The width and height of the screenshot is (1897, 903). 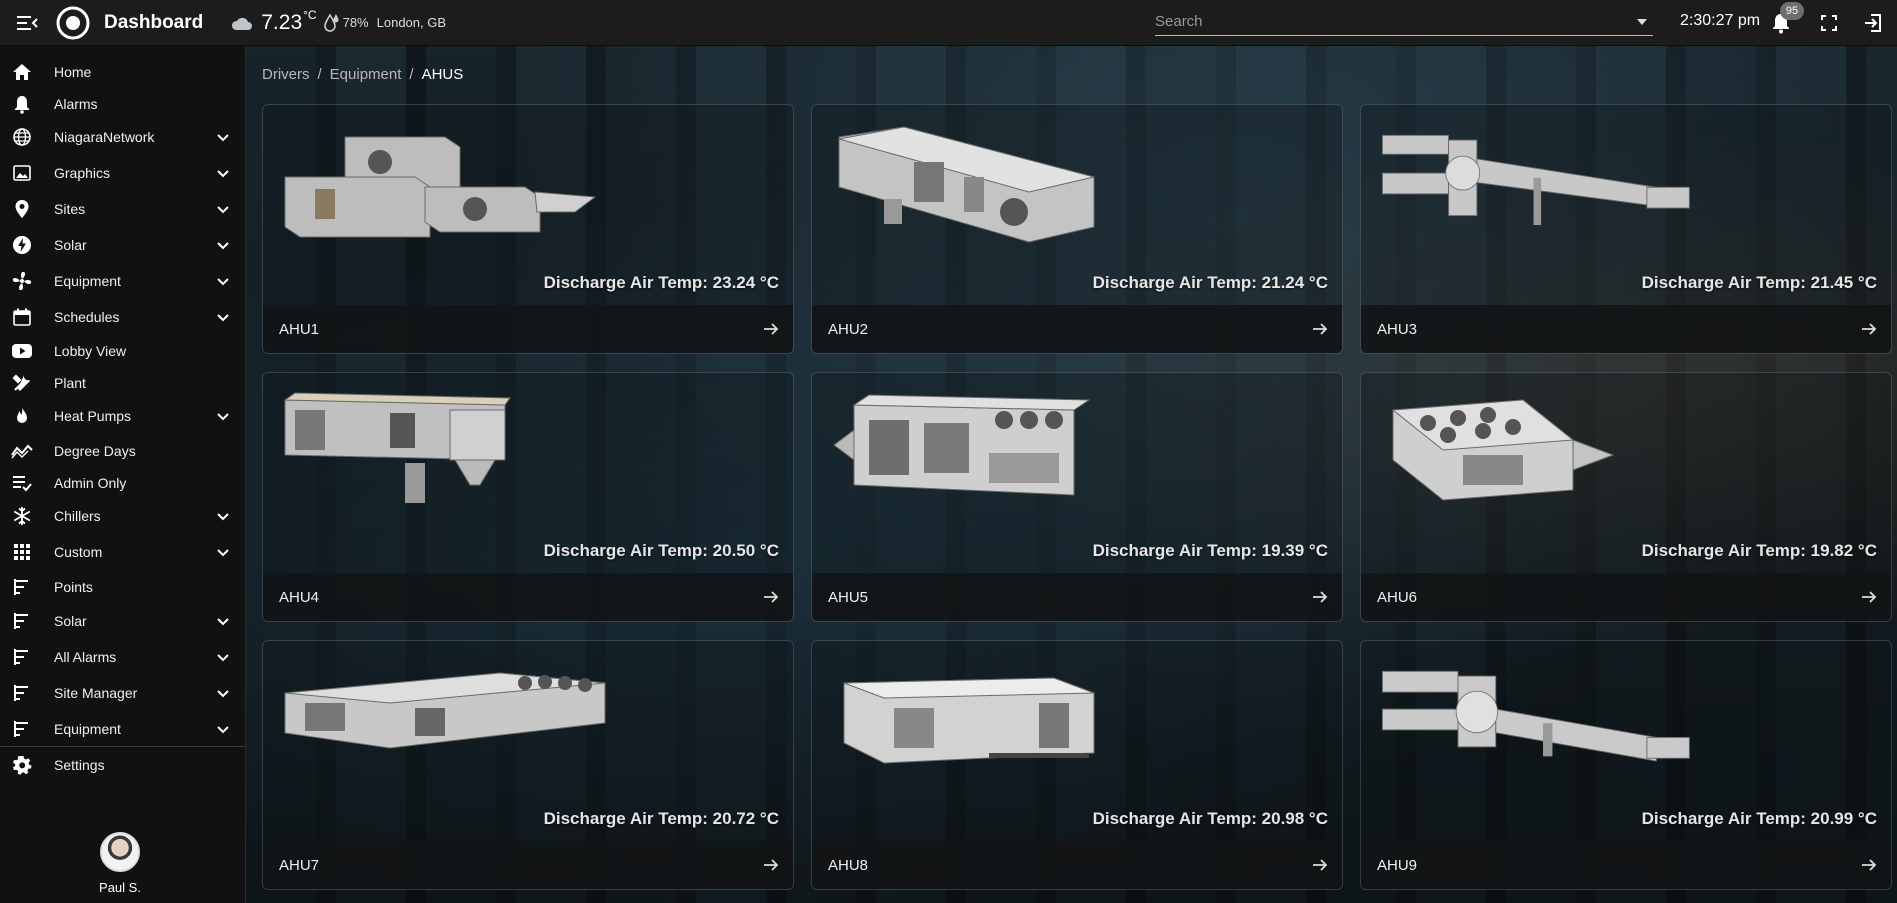 I want to click on user-name: Paul S., so click(x=120, y=887).